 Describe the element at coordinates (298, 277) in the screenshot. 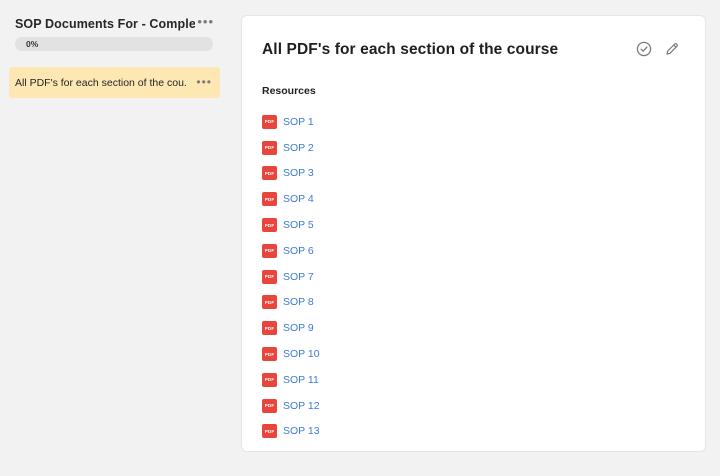

I see `resource-link: SOP 7` at that location.